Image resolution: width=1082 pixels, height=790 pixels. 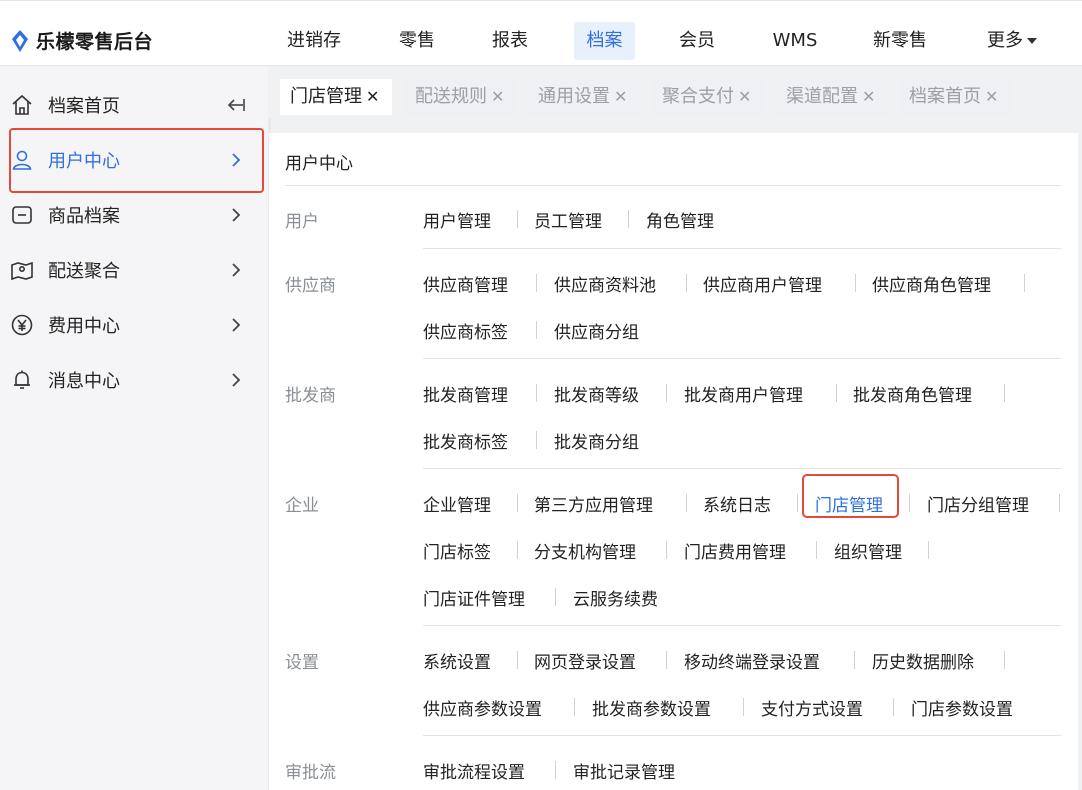 I want to click on link-user-management: 用户管理, so click(x=457, y=219).